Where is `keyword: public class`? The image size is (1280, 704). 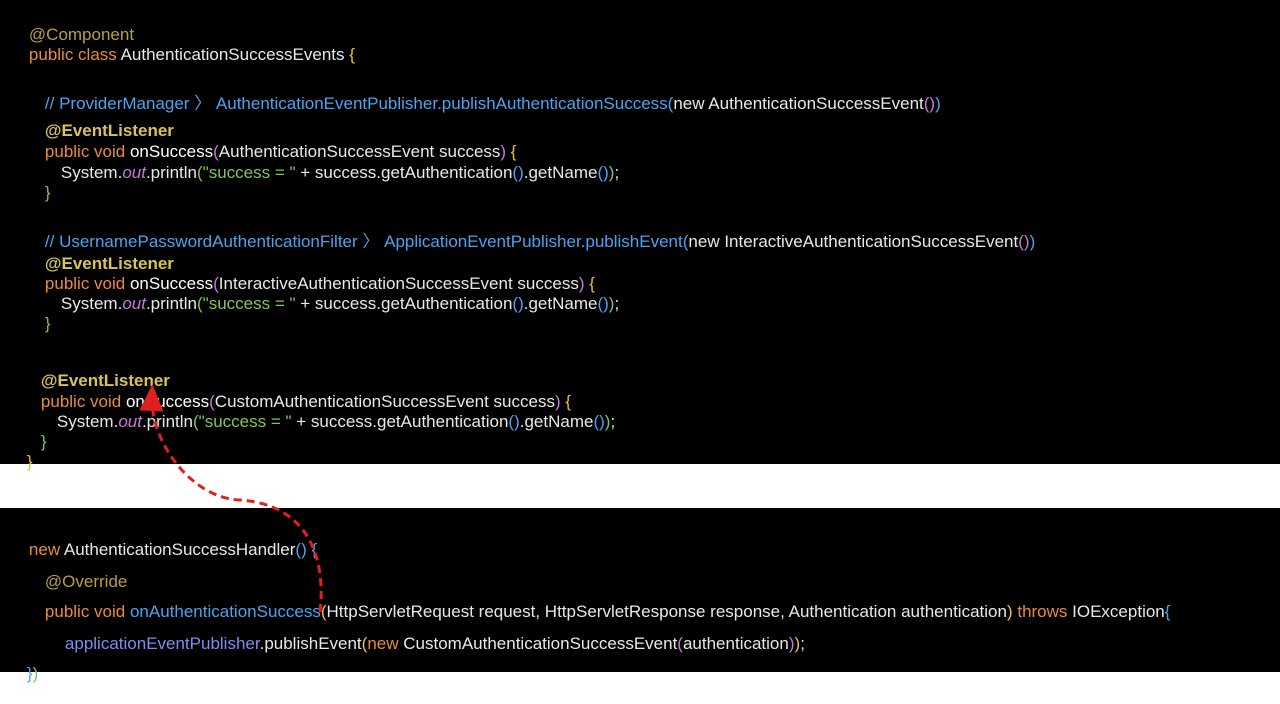
keyword: public class is located at coordinates (72, 54).